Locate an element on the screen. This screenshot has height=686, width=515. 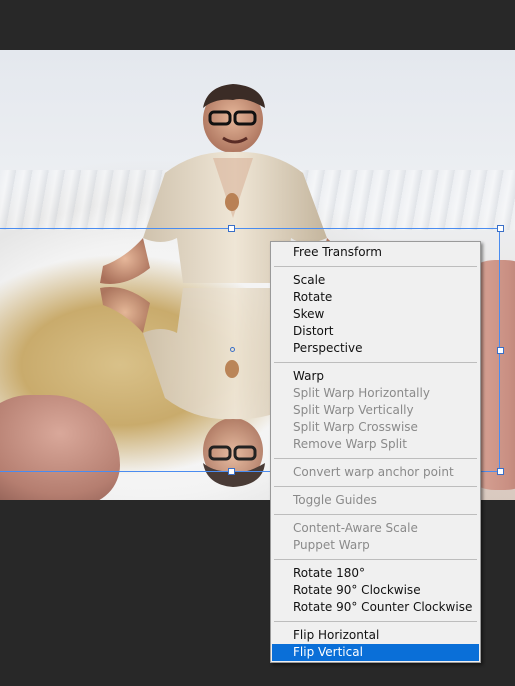
transform-handle-top-right is located at coordinates (500, 228).